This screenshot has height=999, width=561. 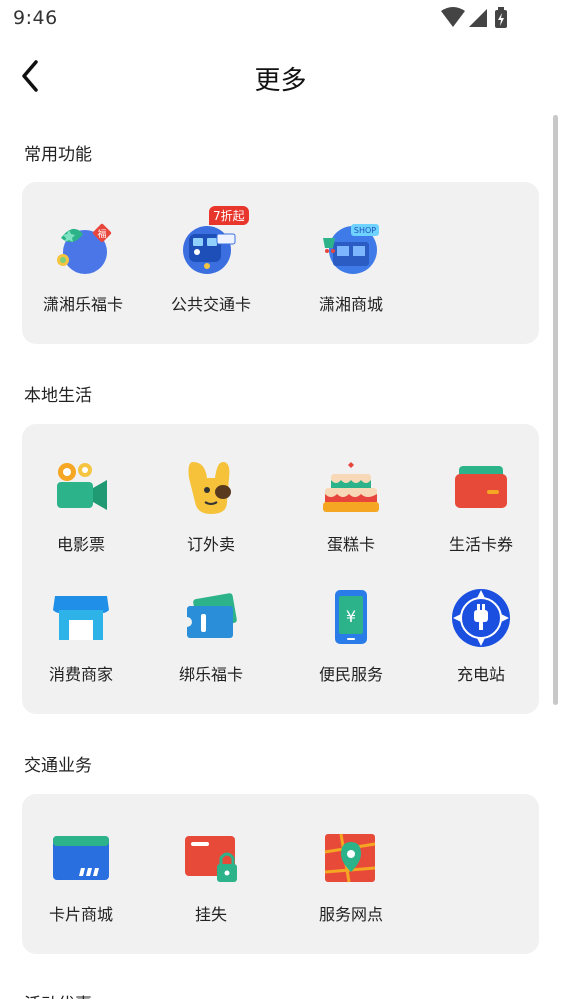 What do you see at coordinates (80, 914) in the screenshot?
I see `item-label: 卡片商城` at bounding box center [80, 914].